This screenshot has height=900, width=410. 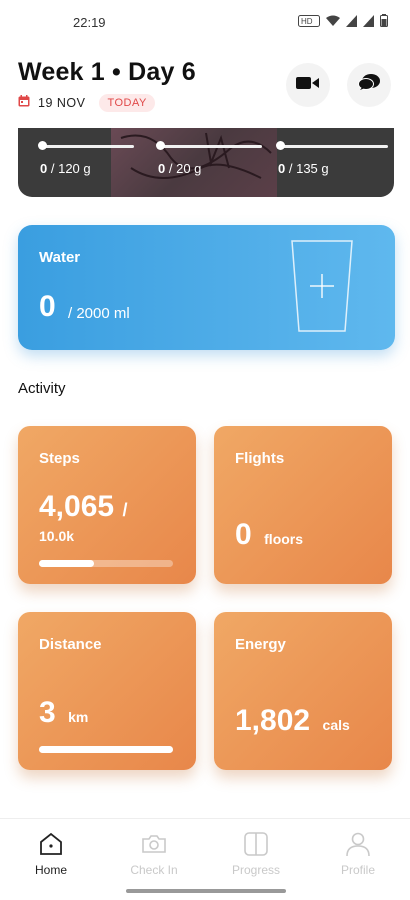 I want to click on video-call-button, so click(x=308, y=85).